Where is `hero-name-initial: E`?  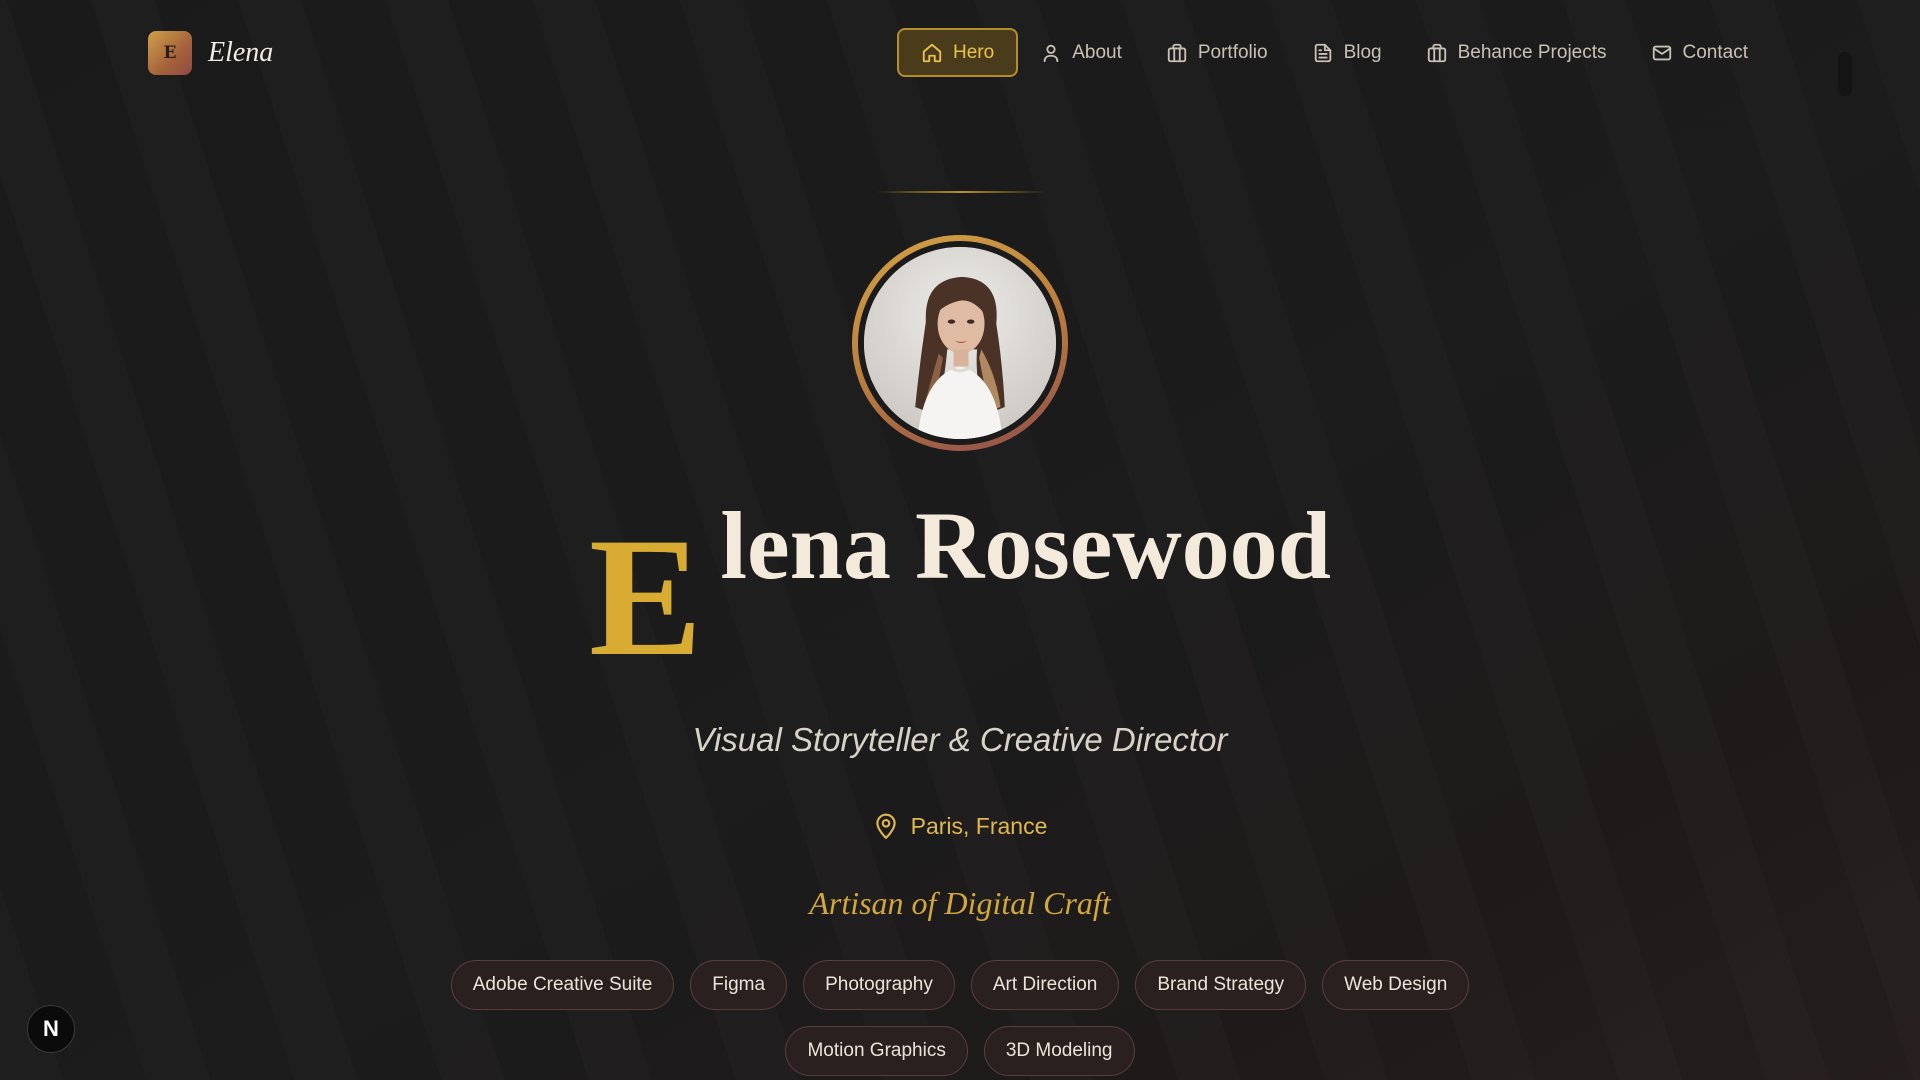
hero-name-initial: E is located at coordinates (645, 597).